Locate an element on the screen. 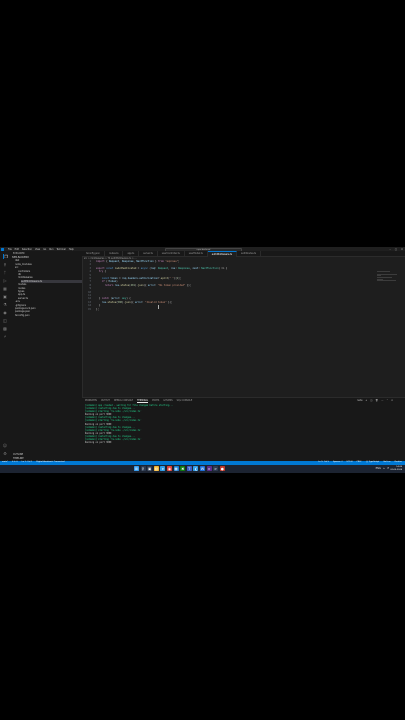 This screenshot has height=720, width=405. editor-tab: routes.ts is located at coordinates (114, 253).